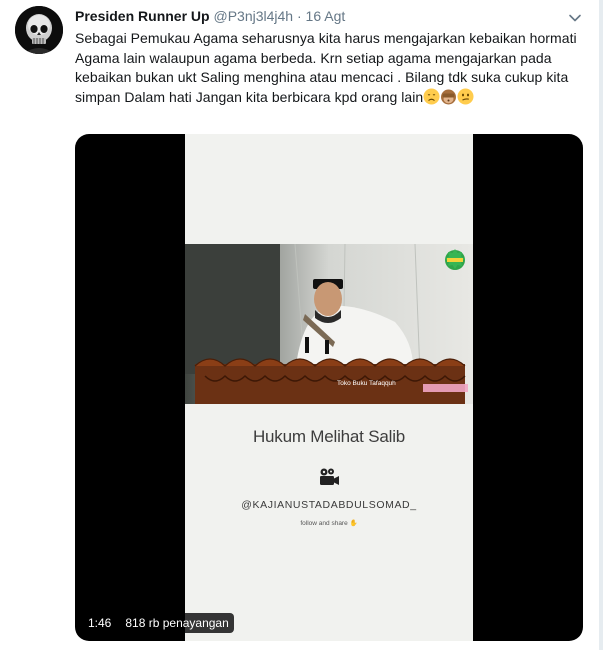  Describe the element at coordinates (329, 476) in the screenshot. I see `film-camera-icon` at that location.